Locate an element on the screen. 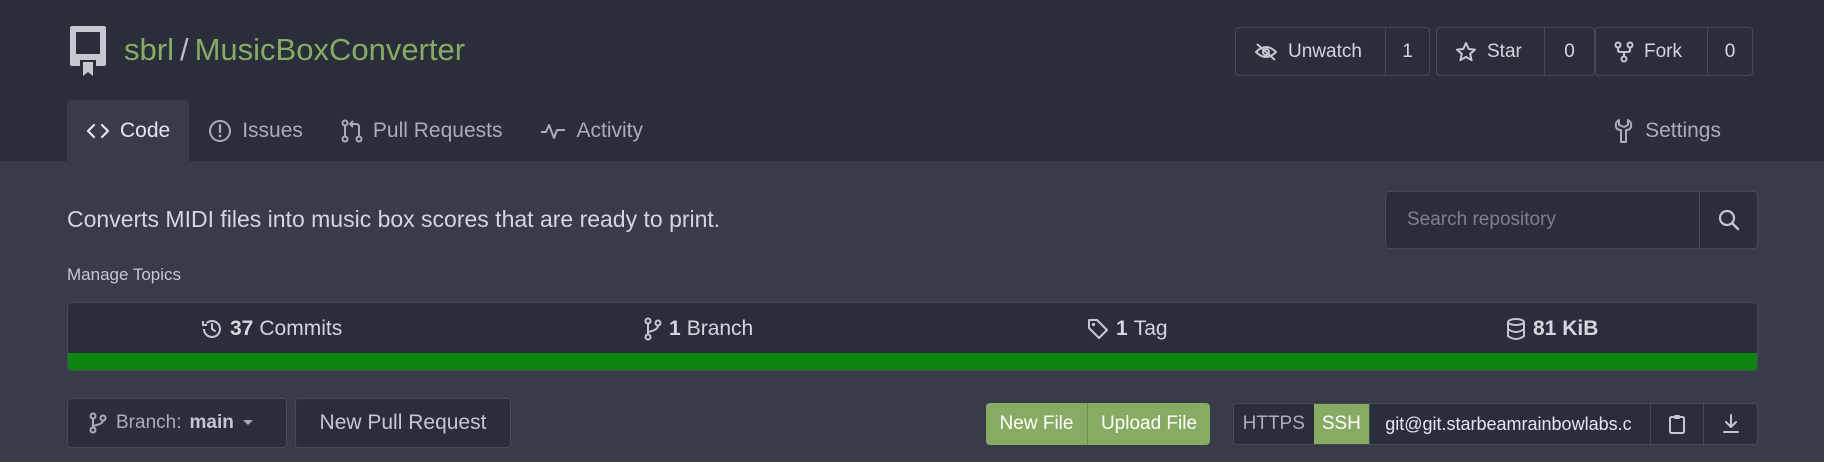  download-icon is located at coordinates (1731, 424).